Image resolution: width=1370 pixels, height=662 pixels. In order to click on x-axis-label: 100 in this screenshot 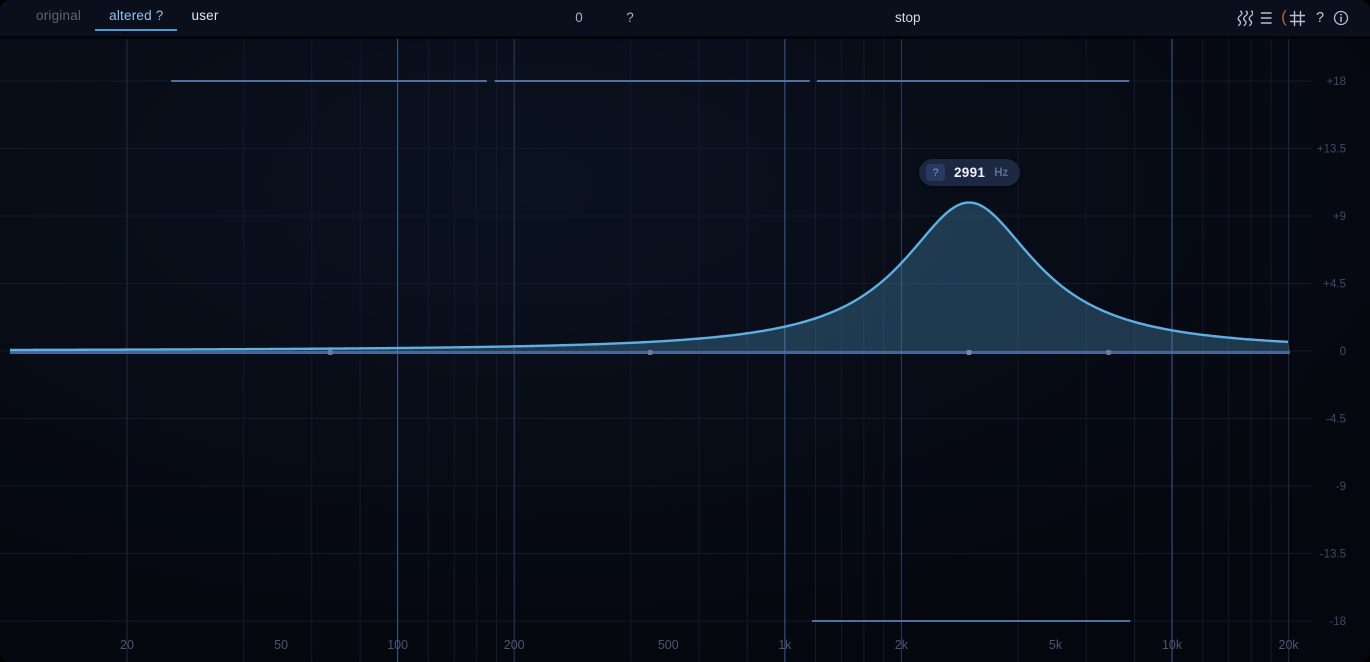, I will do `click(397, 645)`.